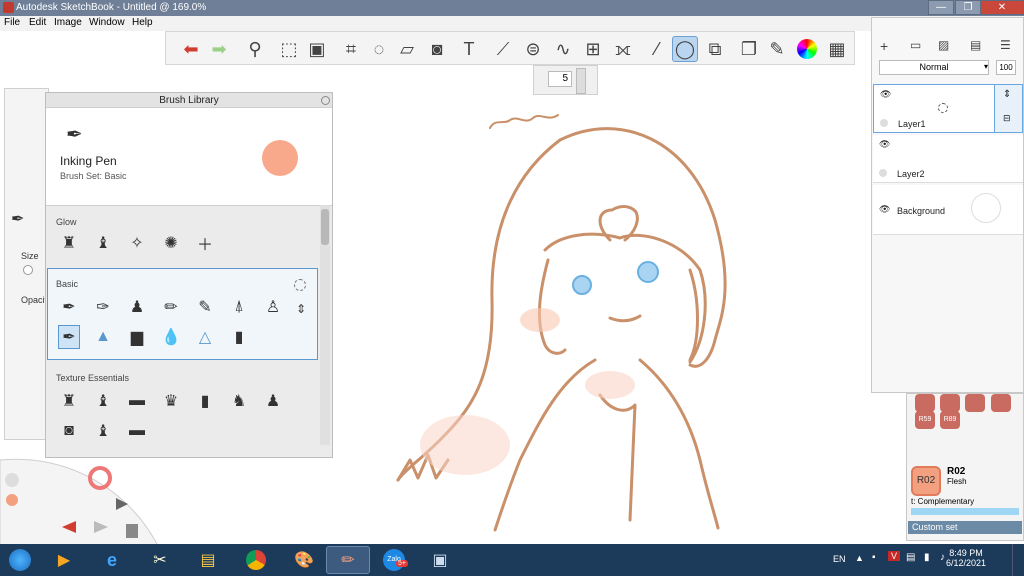  Describe the element at coordinates (103, 401) in the screenshot. I see `texture-brush-icon: ♝` at that location.